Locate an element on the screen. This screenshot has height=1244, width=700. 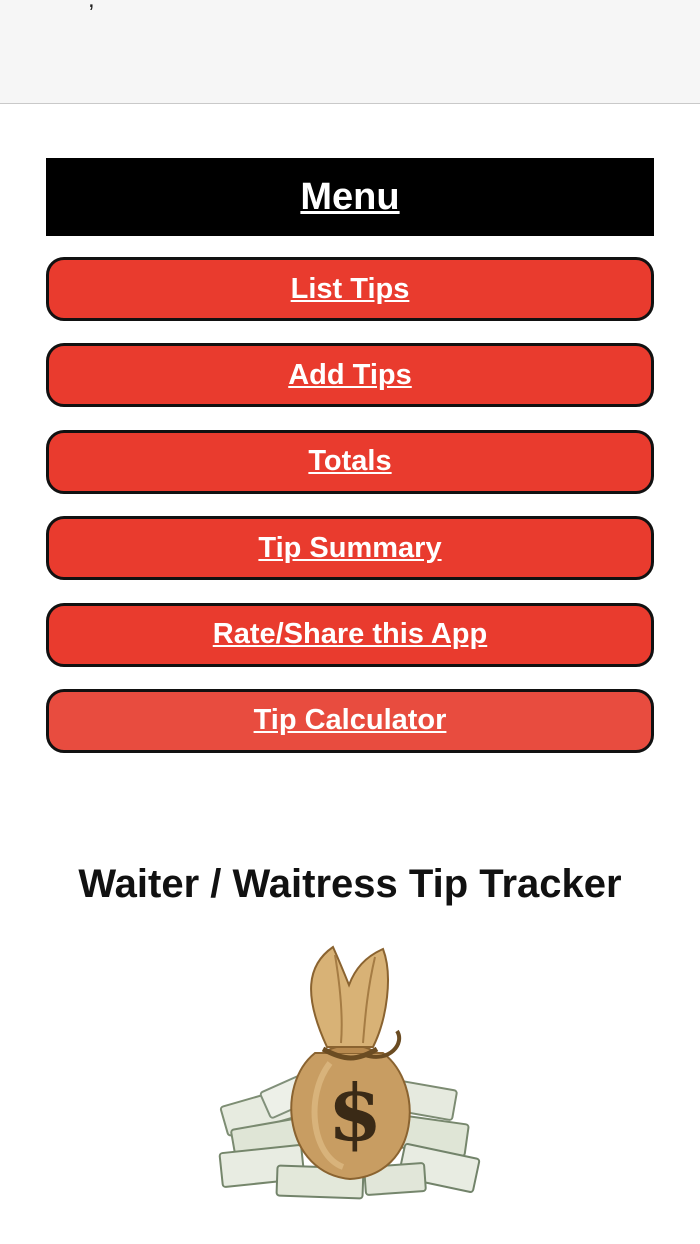
add-tips-button: Add Tips is located at coordinates (350, 375).